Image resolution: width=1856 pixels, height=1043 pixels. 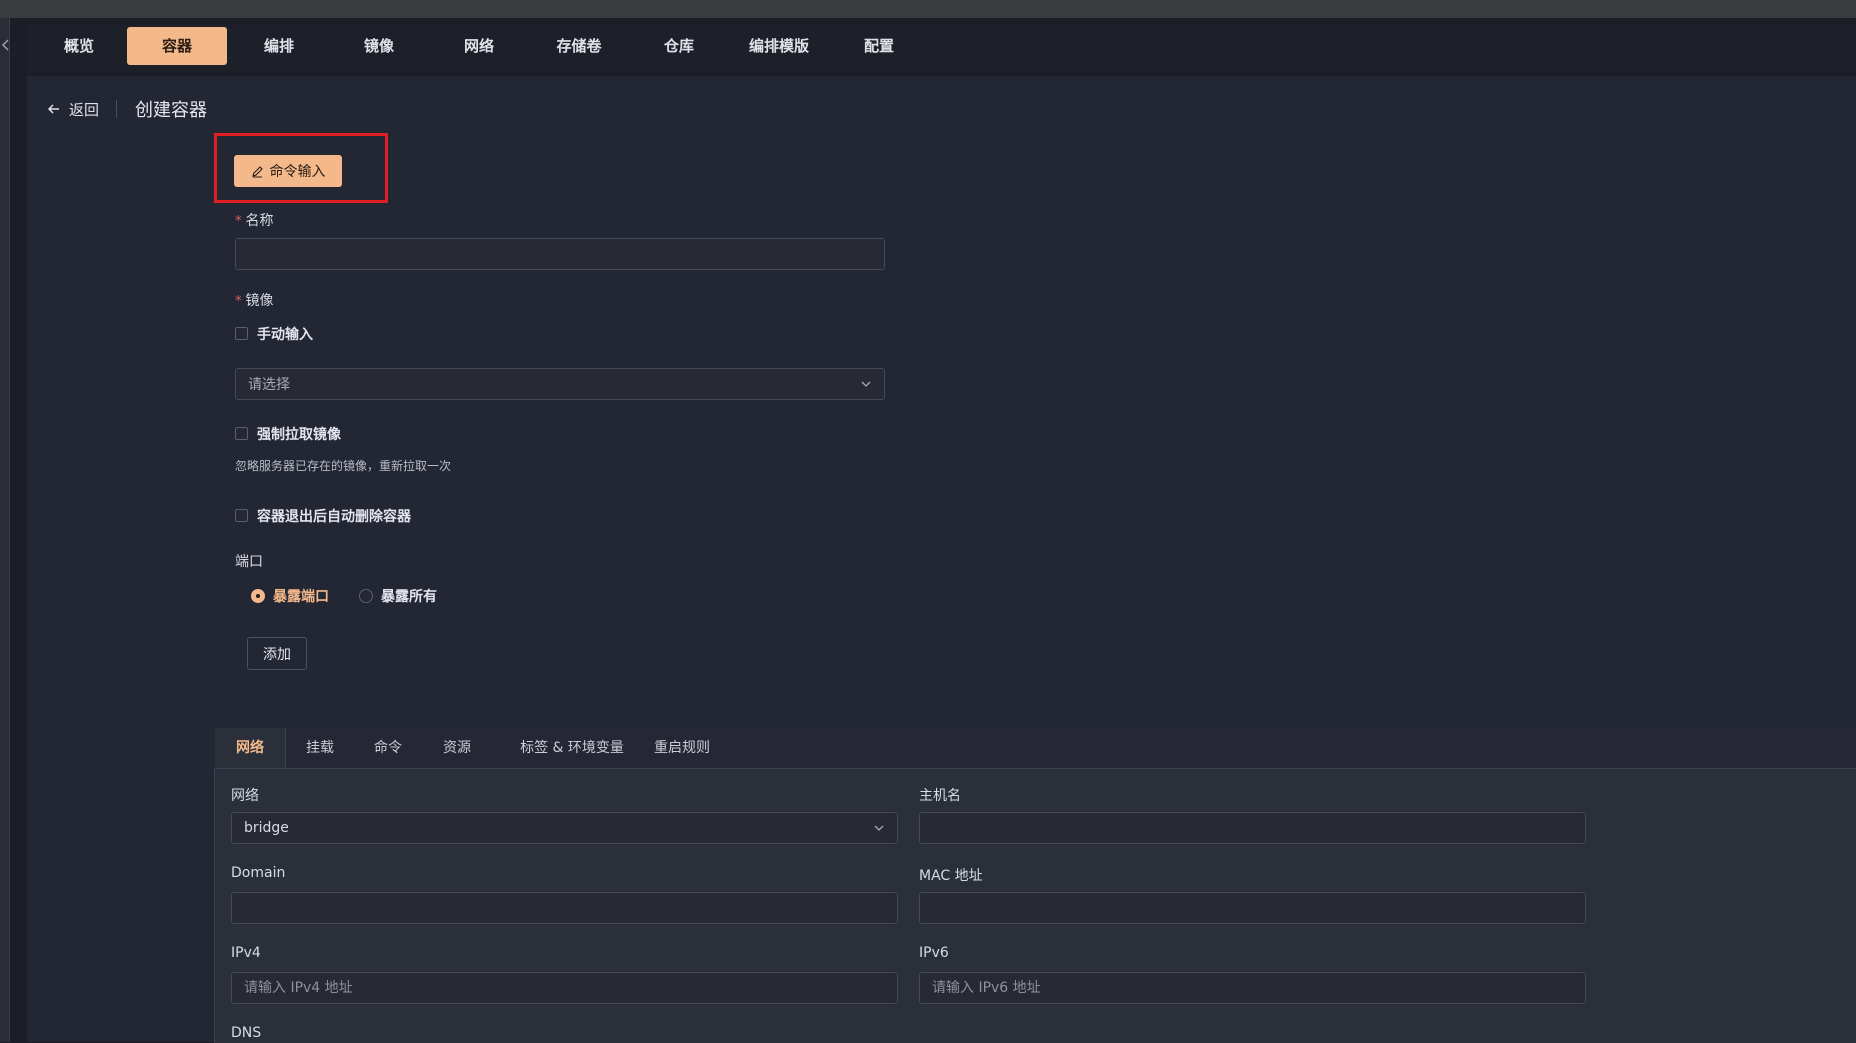 I want to click on image-select: 请选择, so click(x=560, y=384).